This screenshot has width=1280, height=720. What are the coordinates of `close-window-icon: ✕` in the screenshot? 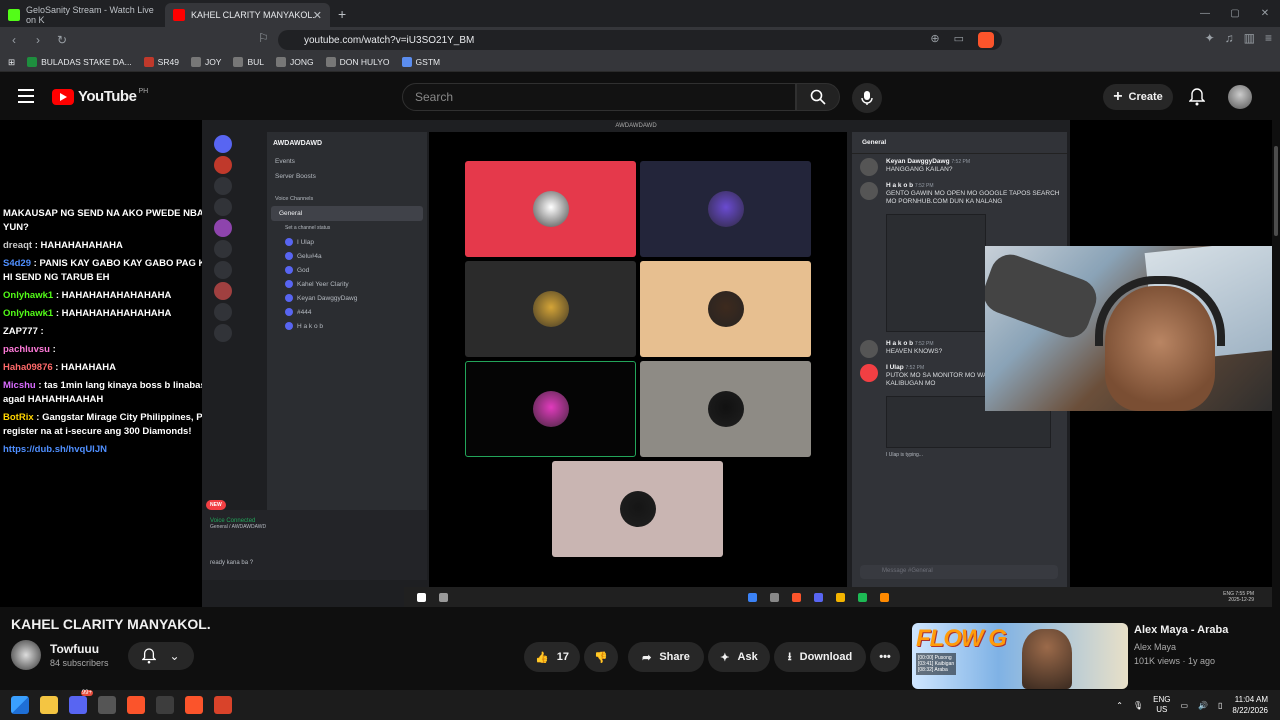 It's located at (1265, 13).